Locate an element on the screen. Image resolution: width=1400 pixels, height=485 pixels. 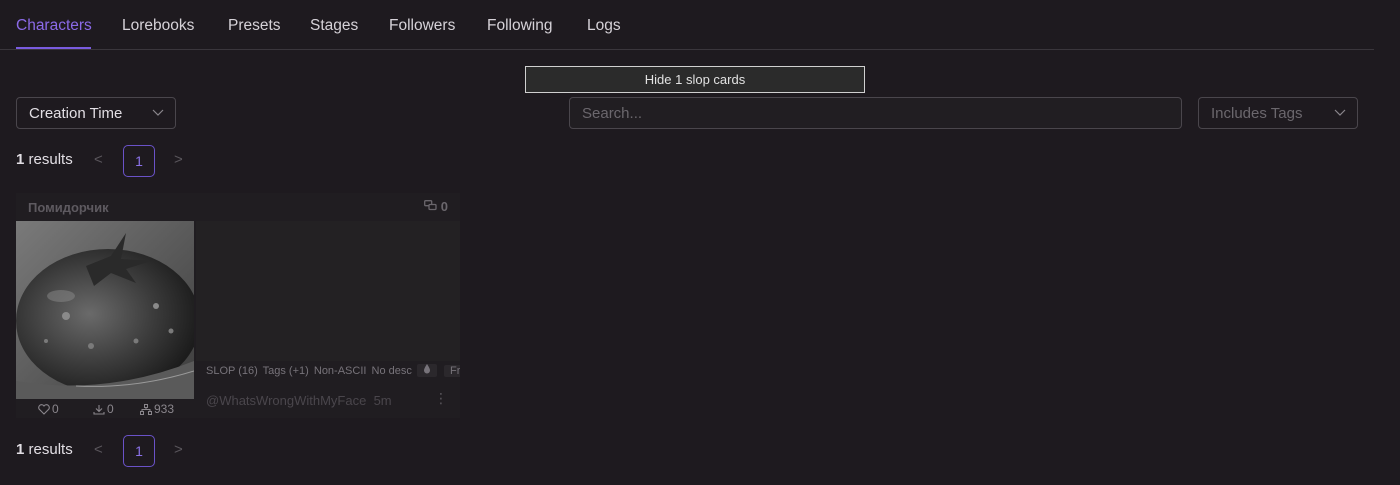
tags-filter-select: Includes Tags is located at coordinates (1278, 113).